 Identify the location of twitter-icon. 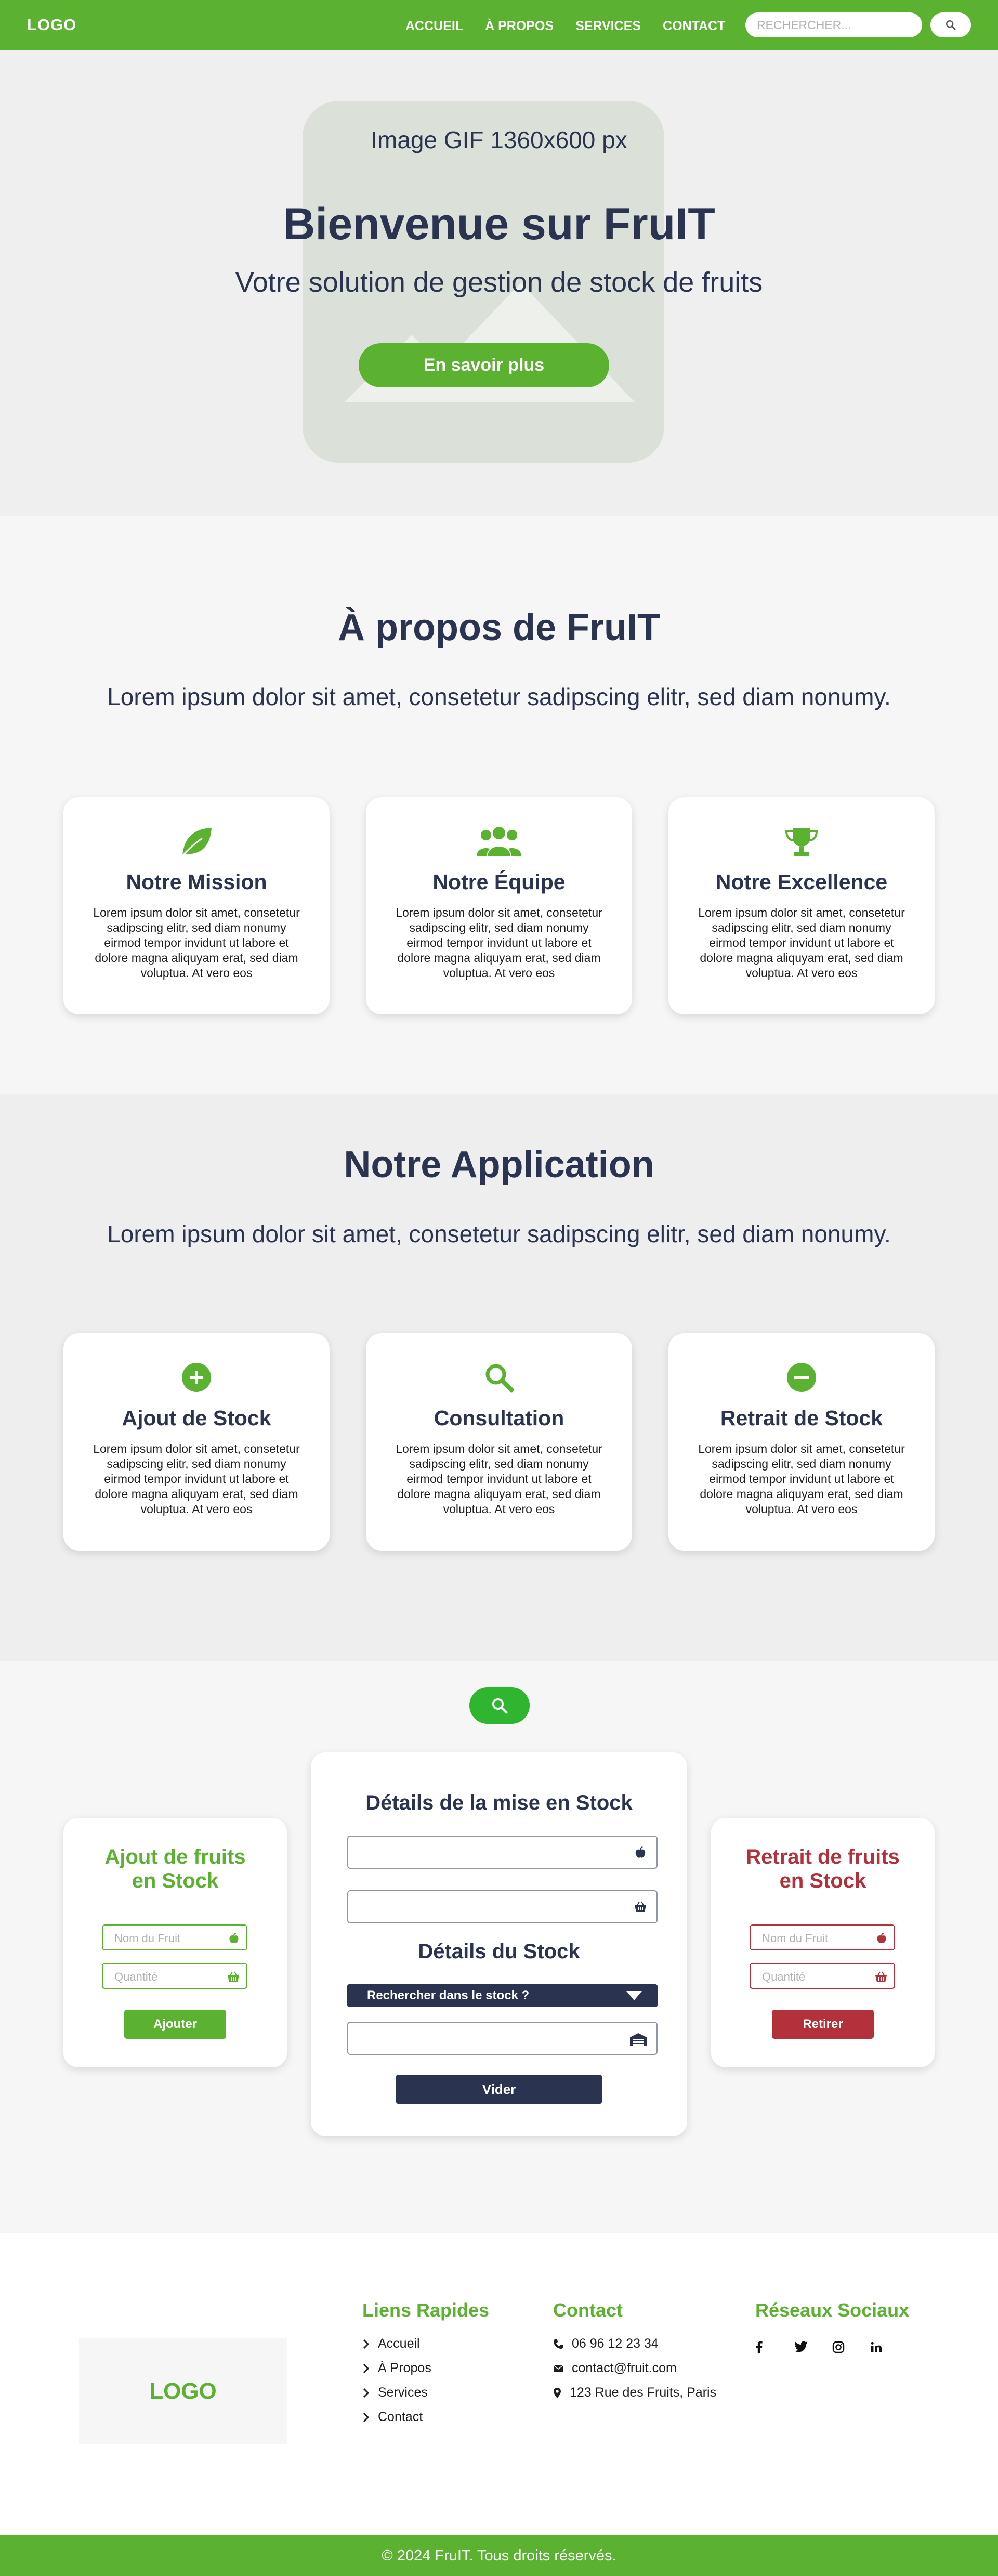
(801, 2346).